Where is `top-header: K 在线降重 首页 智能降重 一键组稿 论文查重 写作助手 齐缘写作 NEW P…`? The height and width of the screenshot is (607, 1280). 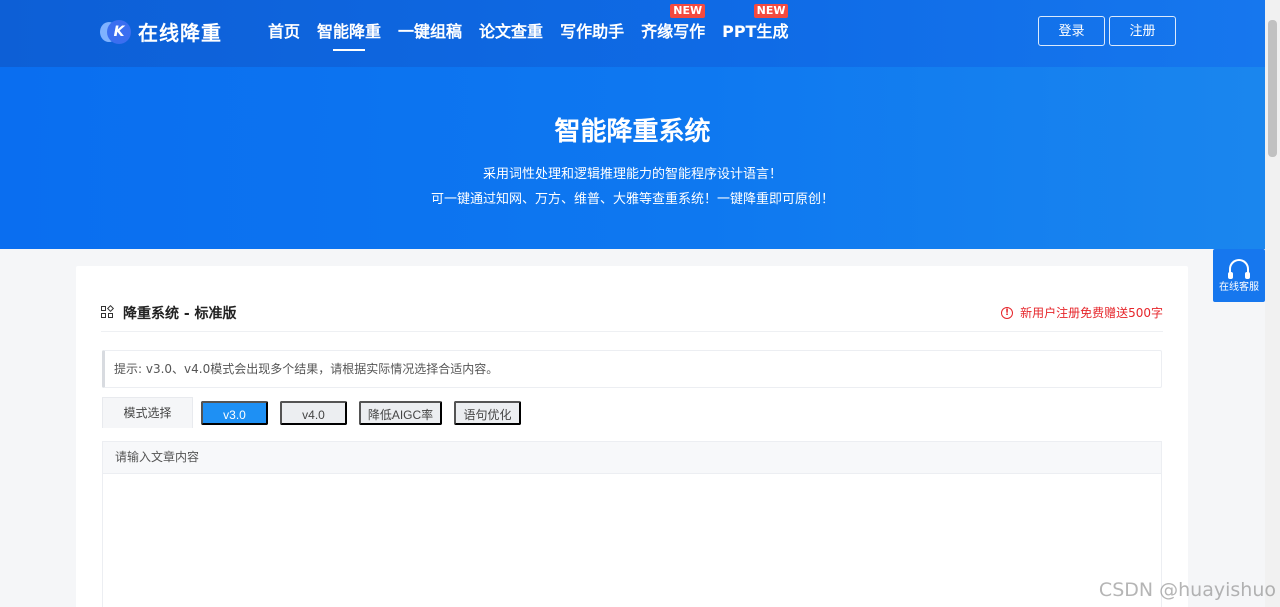 top-header: K 在线降重 首页 智能降重 一键组稿 论文查重 写作助手 齐缘写作 NEW P… is located at coordinates (632, 33).